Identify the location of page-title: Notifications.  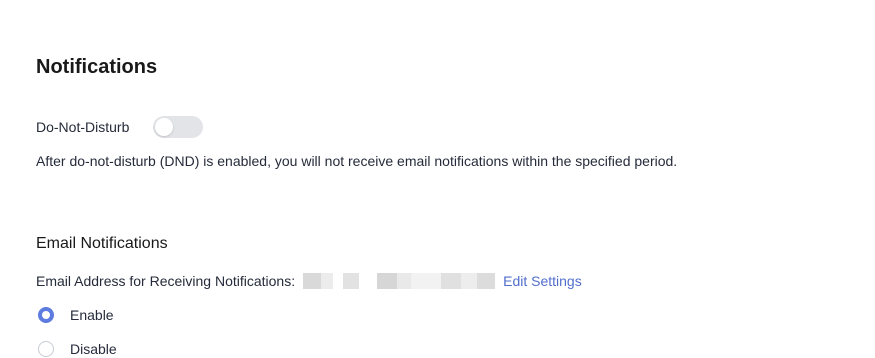
(97, 67).